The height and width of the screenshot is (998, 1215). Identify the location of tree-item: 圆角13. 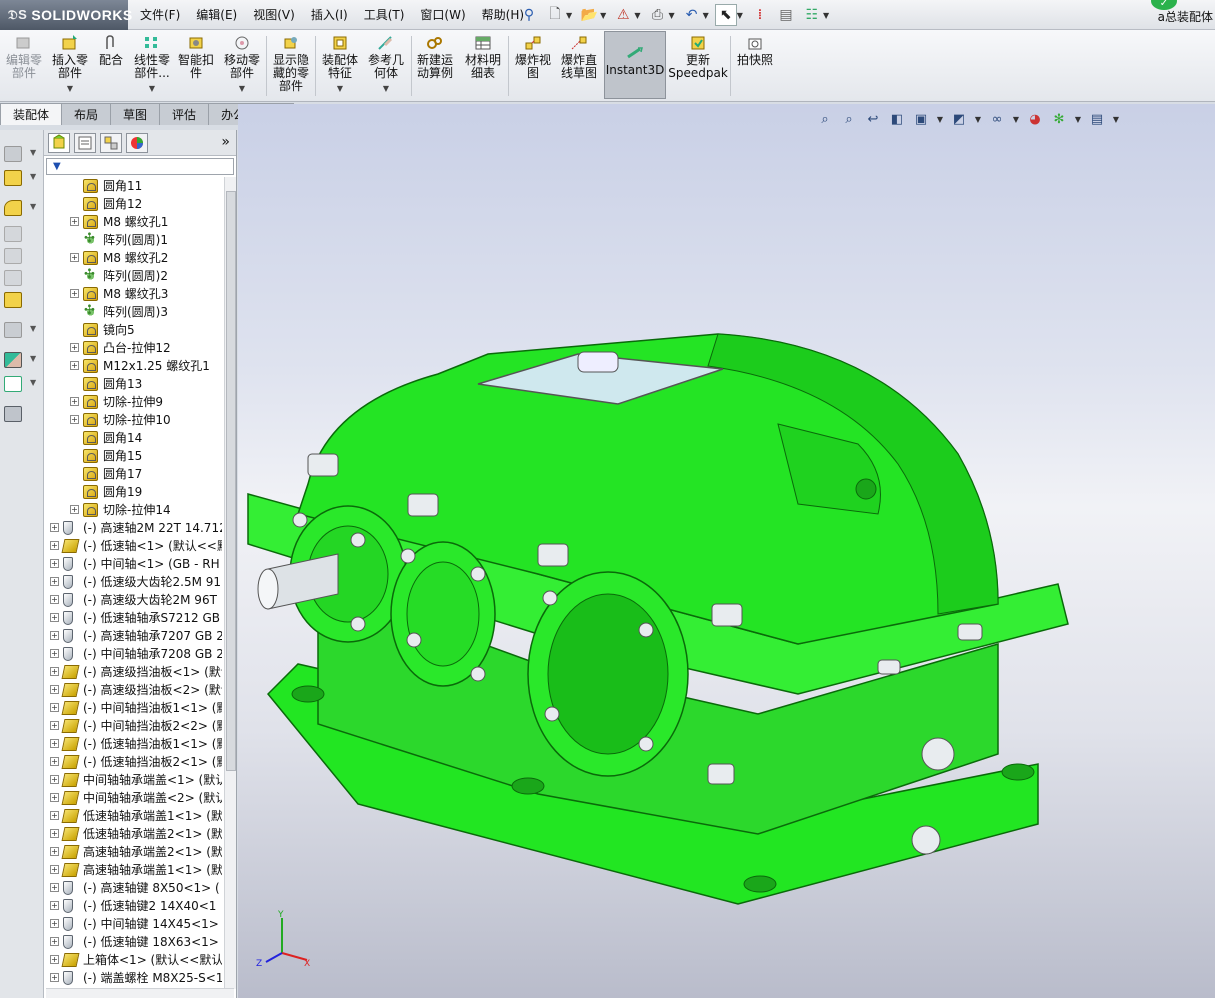
(133, 384).